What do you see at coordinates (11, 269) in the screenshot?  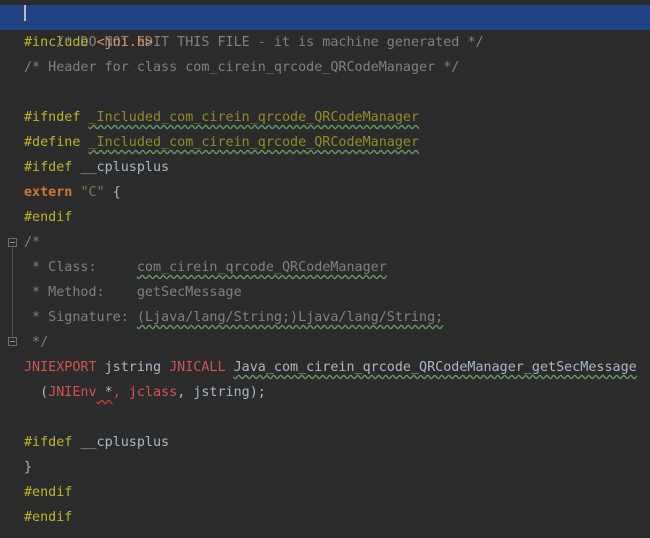 I see `editor-gutter` at bounding box center [11, 269].